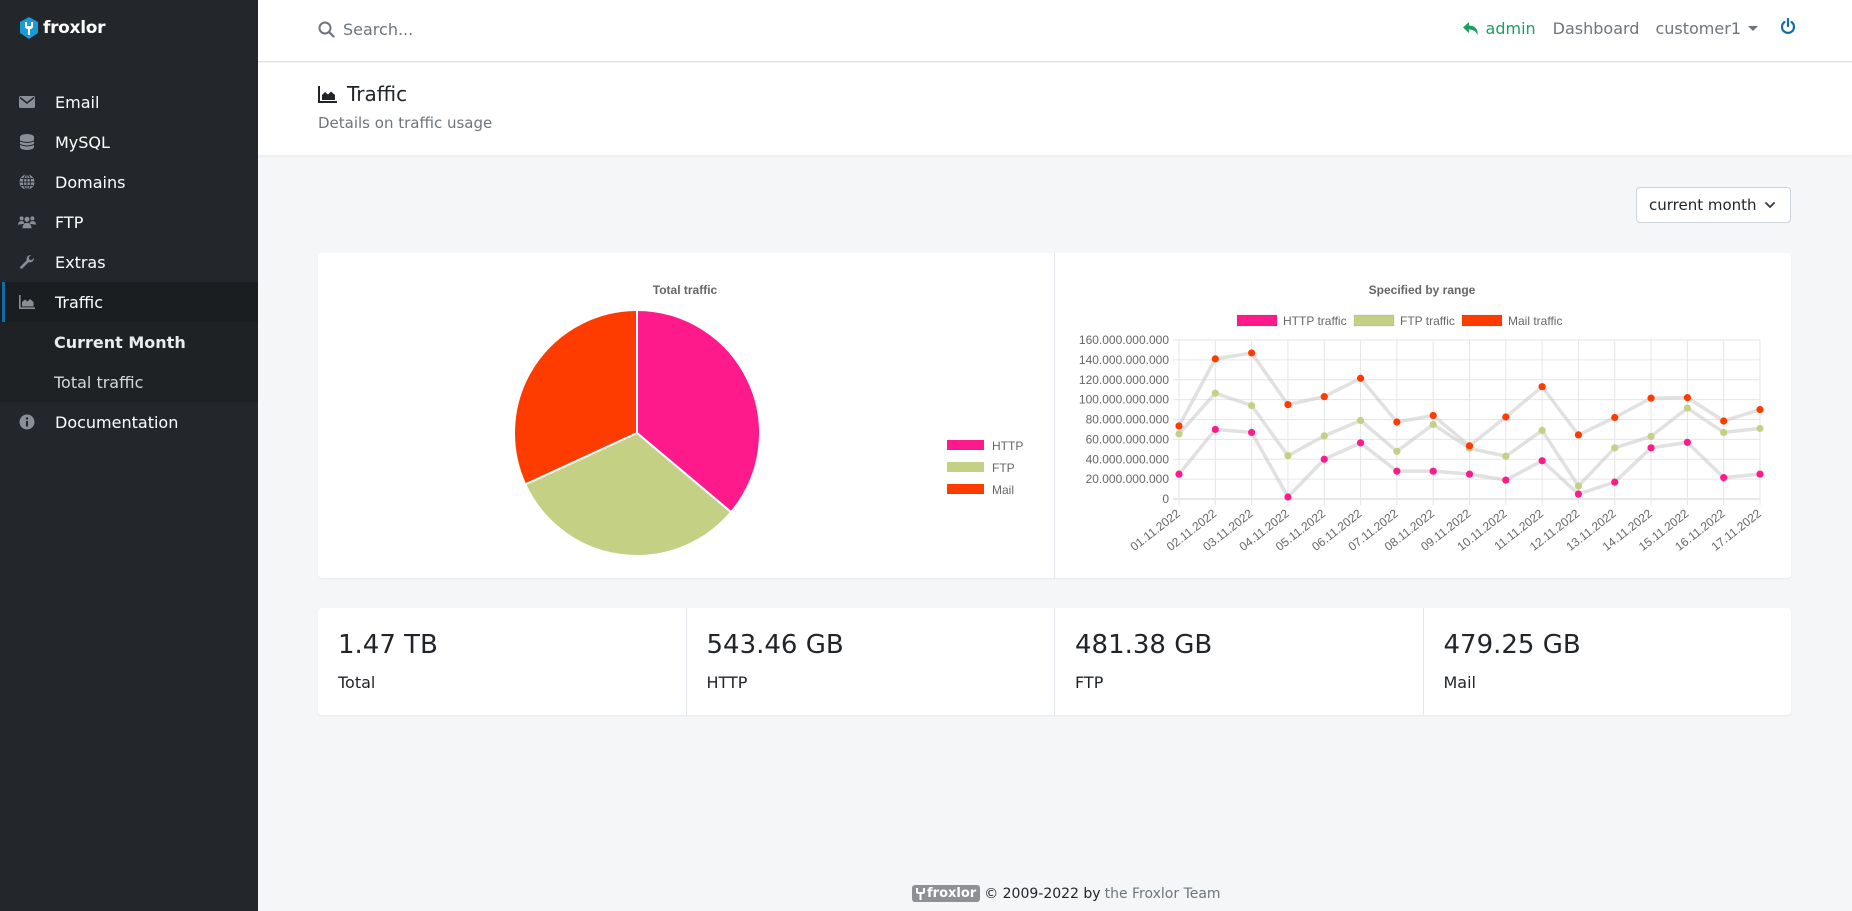 This screenshot has height=911, width=1852. What do you see at coordinates (981, 468) in the screenshot?
I see `pie-legend-item: FTP` at bounding box center [981, 468].